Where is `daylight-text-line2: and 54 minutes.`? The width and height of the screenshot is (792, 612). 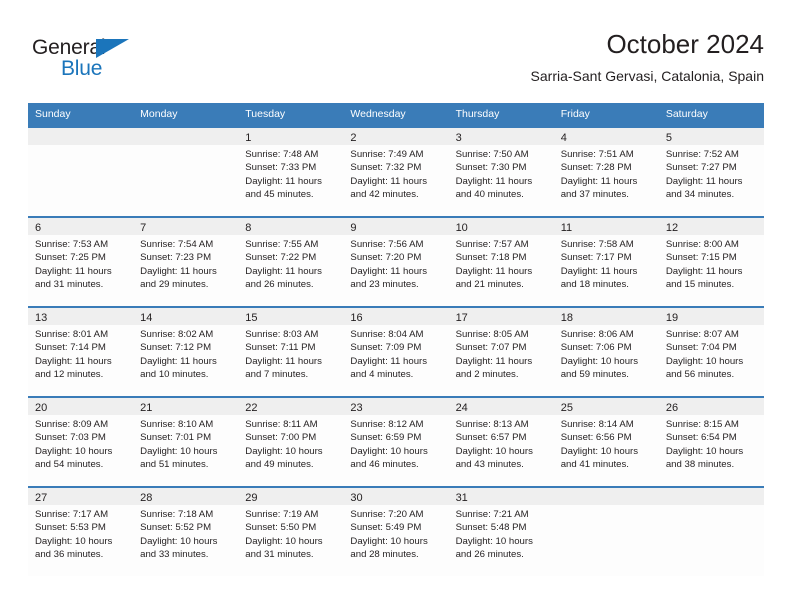 daylight-text-line2: and 54 minutes. is located at coordinates (69, 465).